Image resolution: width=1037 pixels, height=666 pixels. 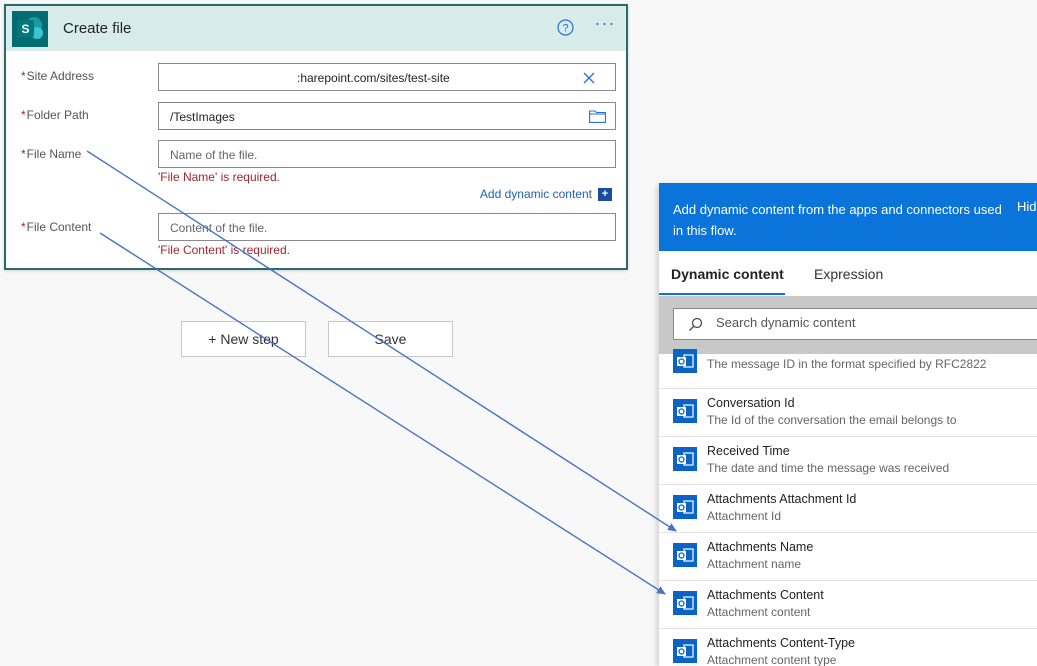 I want to click on tab-expression: Expression, so click(x=848, y=274).